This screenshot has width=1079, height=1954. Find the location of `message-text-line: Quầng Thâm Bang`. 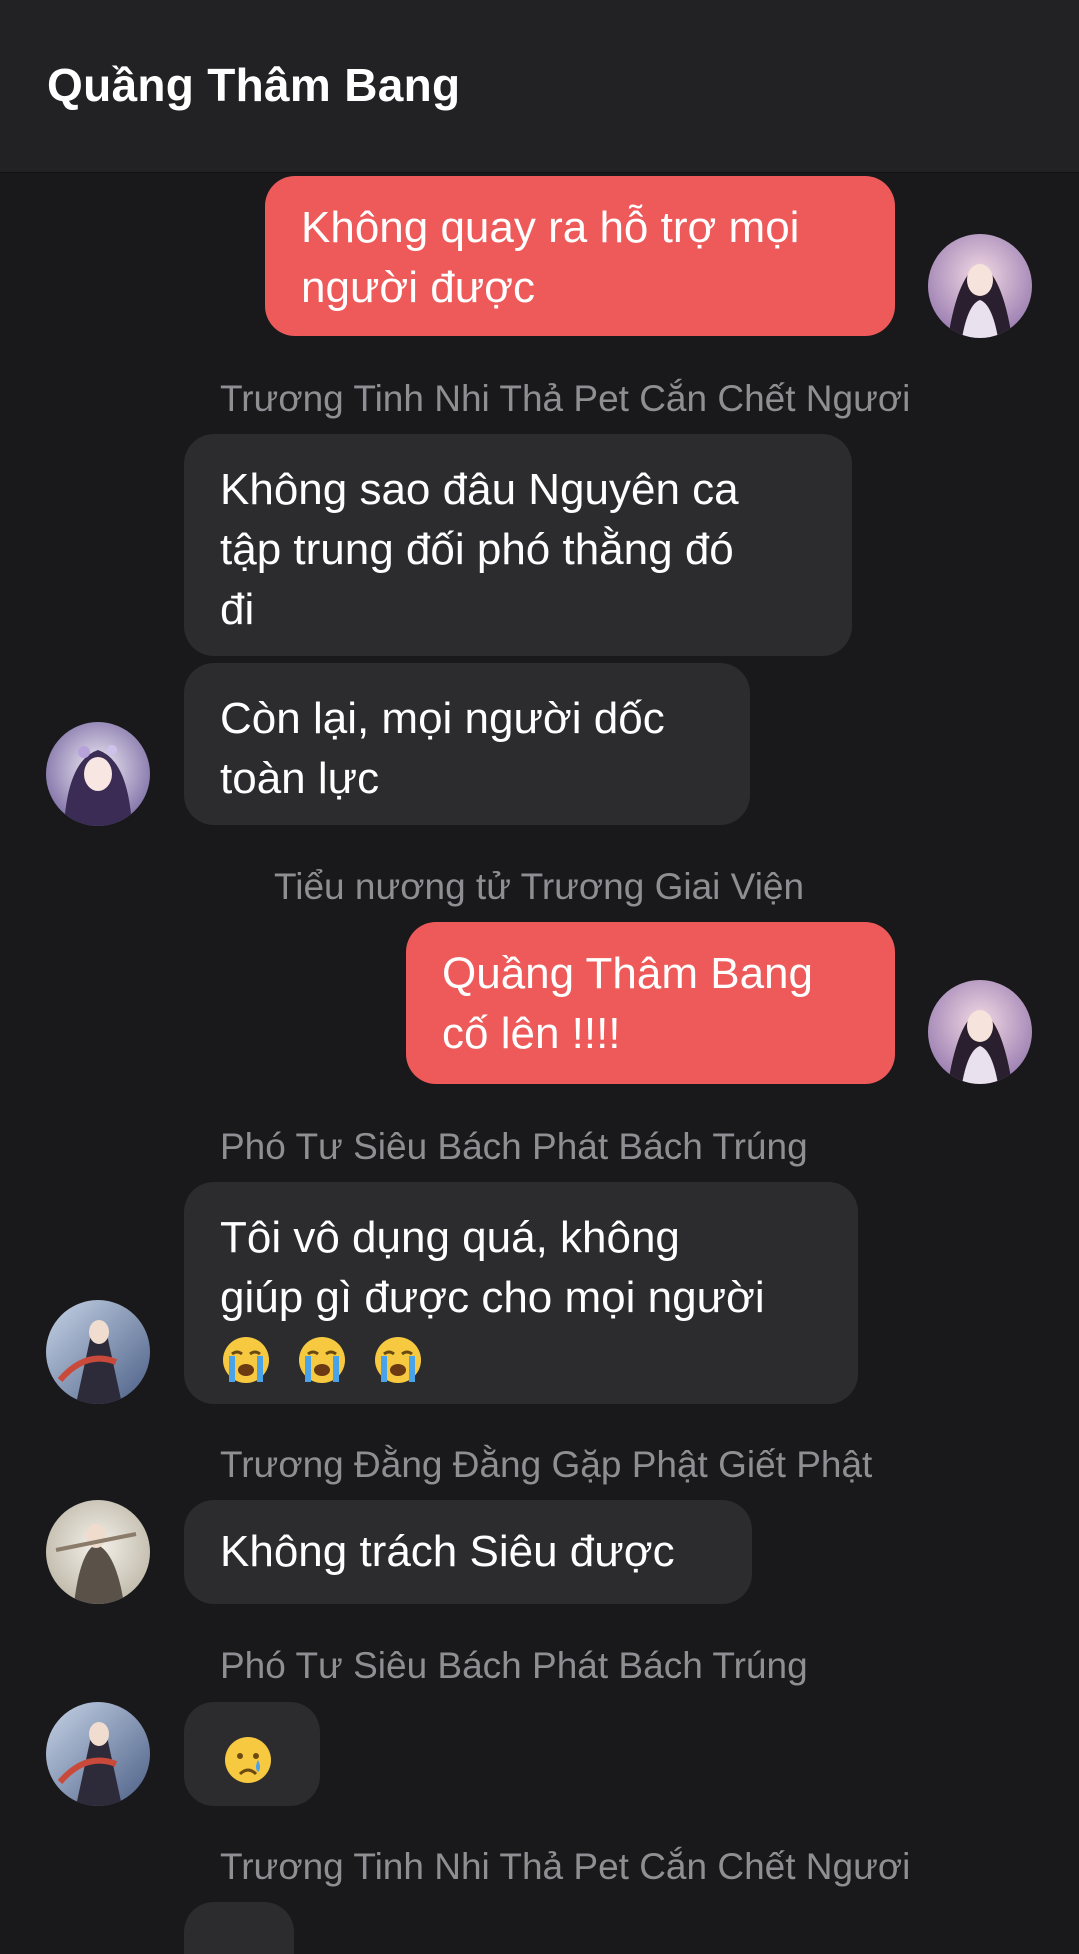

message-text-line: Quầng Thâm Bang is located at coordinates (627, 973).